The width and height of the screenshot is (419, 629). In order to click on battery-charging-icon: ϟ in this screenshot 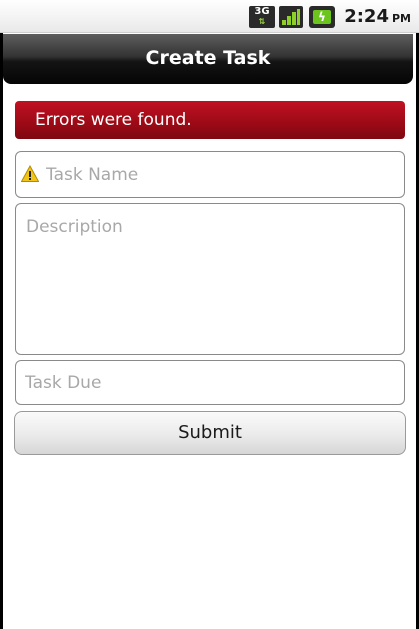, I will do `click(322, 17)`.